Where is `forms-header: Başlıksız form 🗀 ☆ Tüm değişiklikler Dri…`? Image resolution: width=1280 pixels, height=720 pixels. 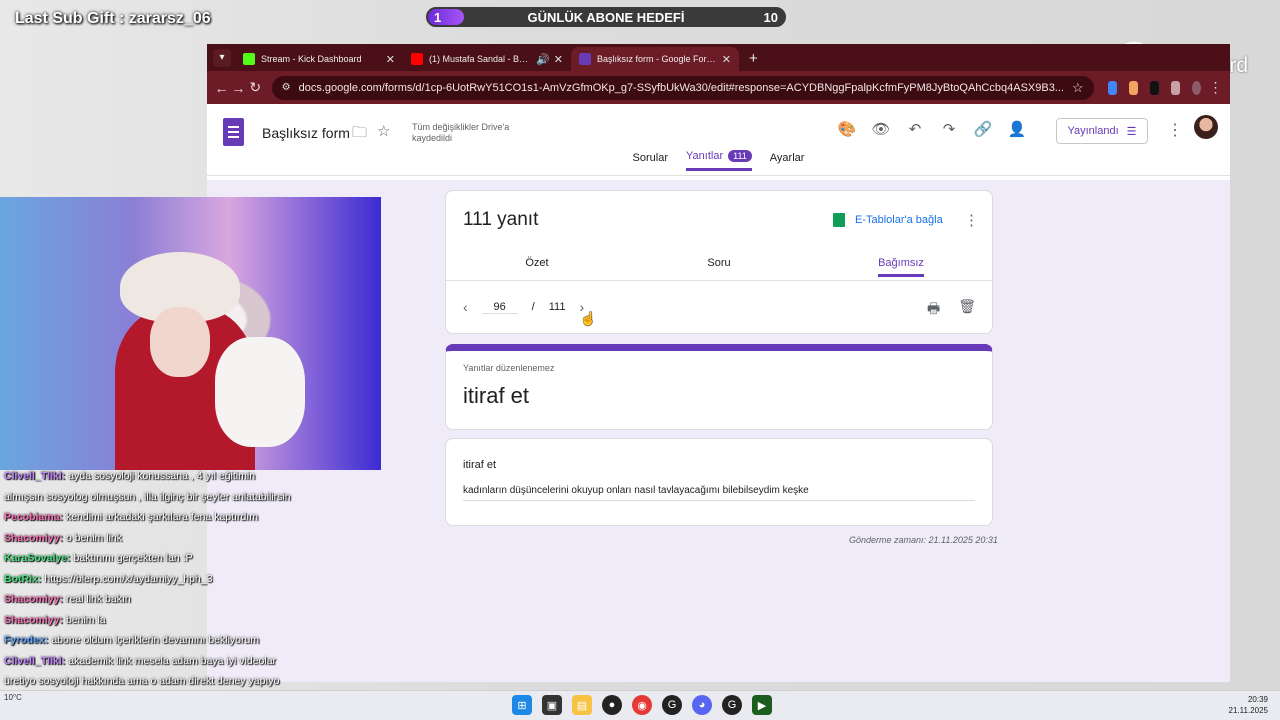 forms-header: Başlıksız form 🗀 ☆ Tüm değişiklikler Dri… is located at coordinates (718, 140).